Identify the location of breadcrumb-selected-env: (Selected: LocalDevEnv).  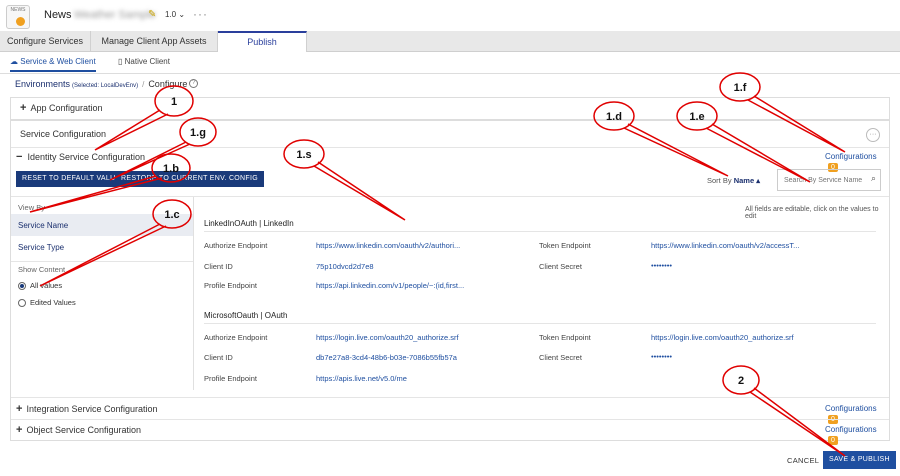
(105, 86).